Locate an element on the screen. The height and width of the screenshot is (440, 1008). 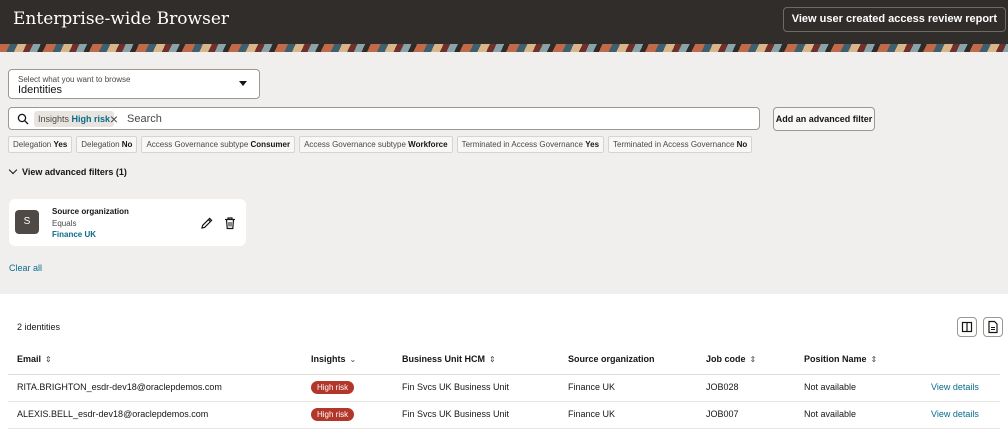
clear-all-link: Clear all is located at coordinates (25, 268).